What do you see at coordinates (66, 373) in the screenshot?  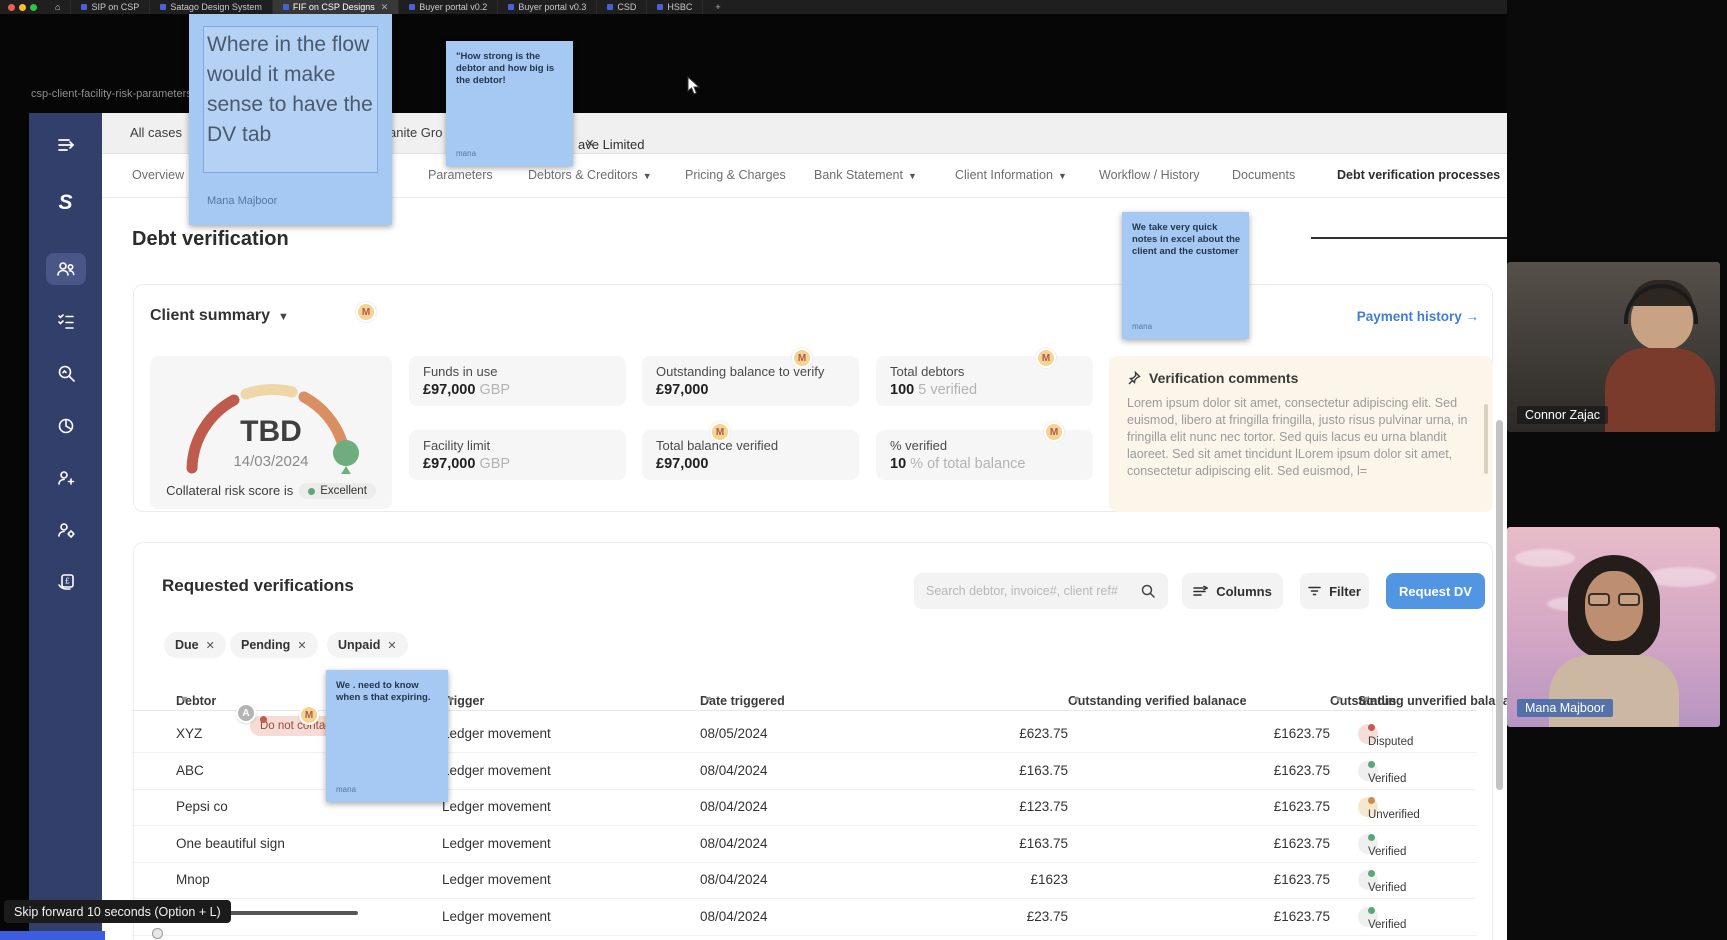 I see `sidebar-item-search-icon` at bounding box center [66, 373].